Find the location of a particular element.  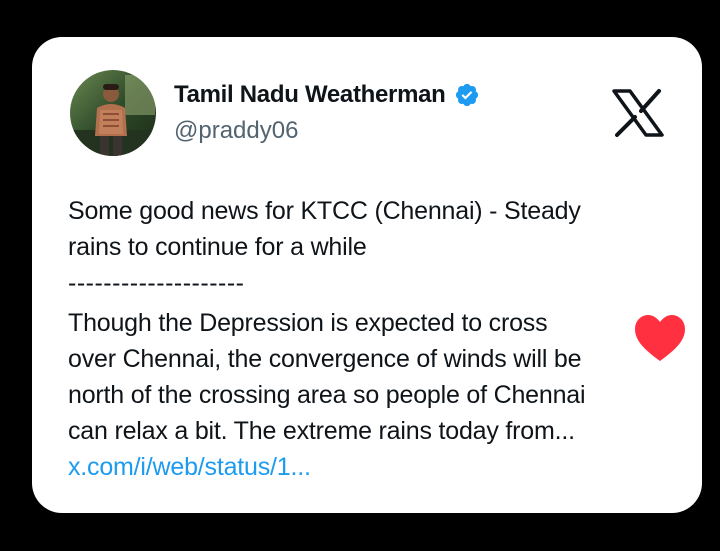

avatar is located at coordinates (113, 113).